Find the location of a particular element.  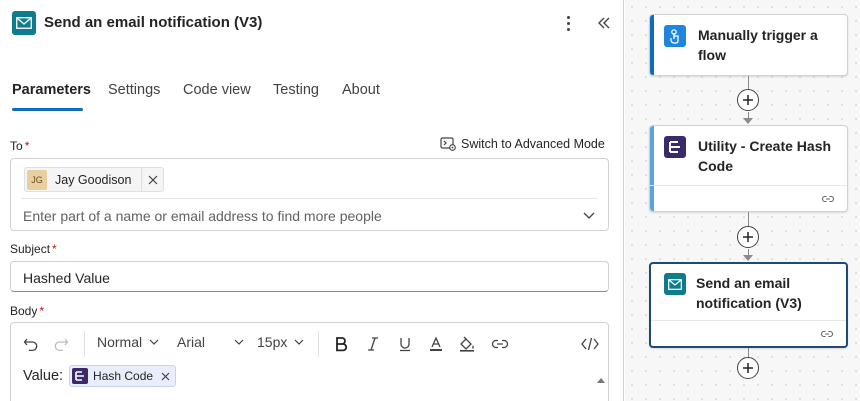

paragraph-style-value: Normal is located at coordinates (120, 342).